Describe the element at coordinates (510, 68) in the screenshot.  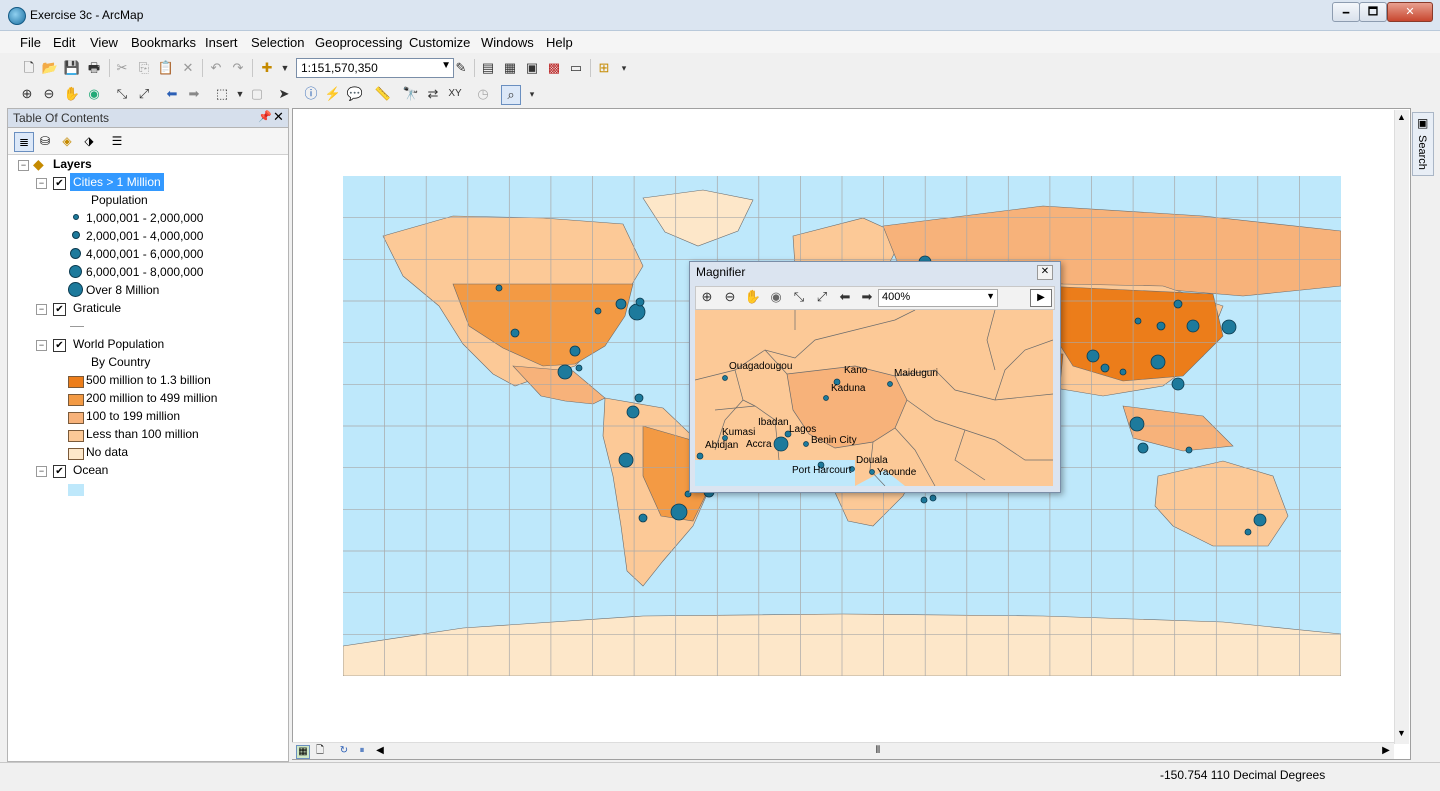
I see `catalog-icon: ▦` at that location.